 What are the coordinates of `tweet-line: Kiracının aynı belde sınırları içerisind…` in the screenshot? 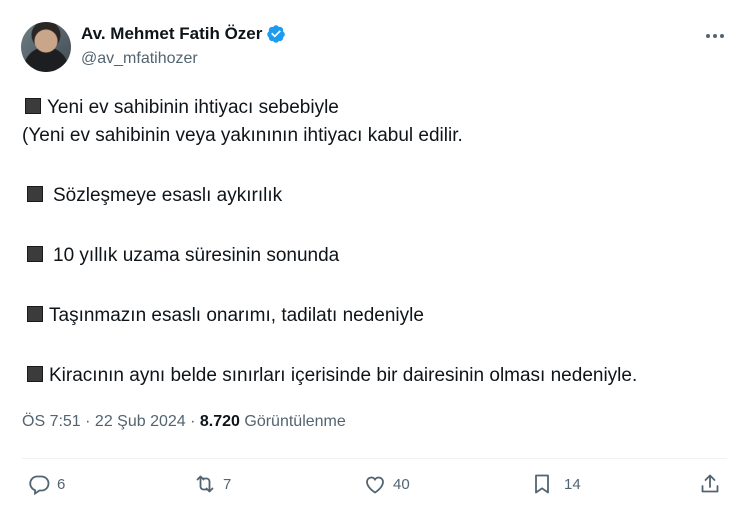 It's located at (332, 376).